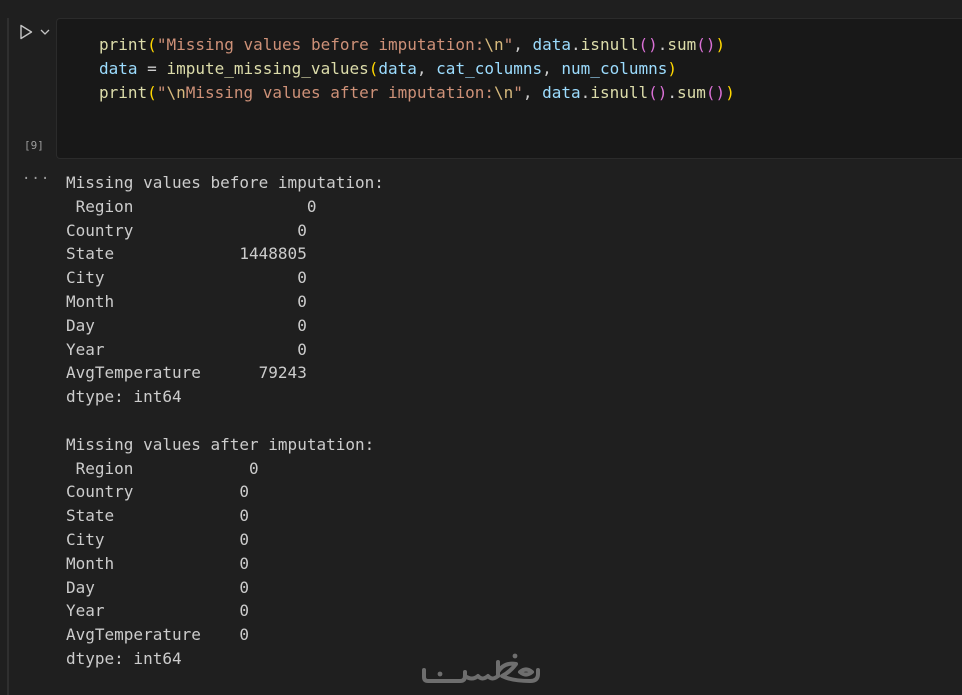 Image resolution: width=962 pixels, height=695 pixels. What do you see at coordinates (34, 145) in the screenshot?
I see `execution-count: [9]` at bounding box center [34, 145].